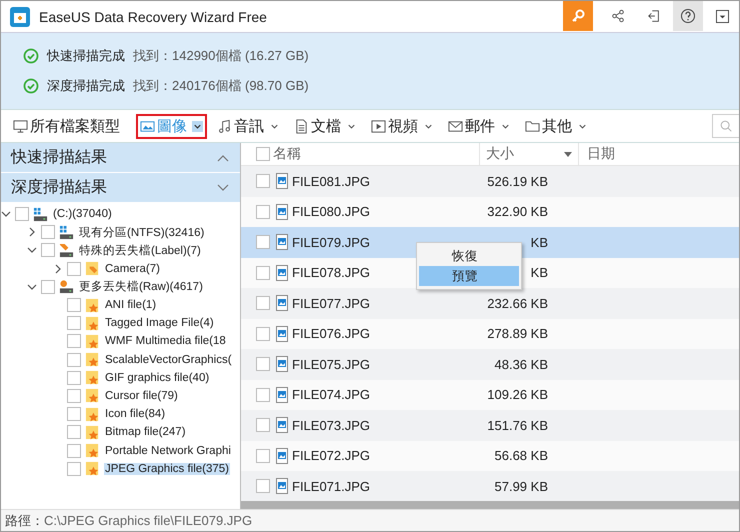 Image resolution: width=740 pixels, height=532 pixels. What do you see at coordinates (332, 303) in the screenshot?
I see `file-name: FILE077.JPG` at bounding box center [332, 303].